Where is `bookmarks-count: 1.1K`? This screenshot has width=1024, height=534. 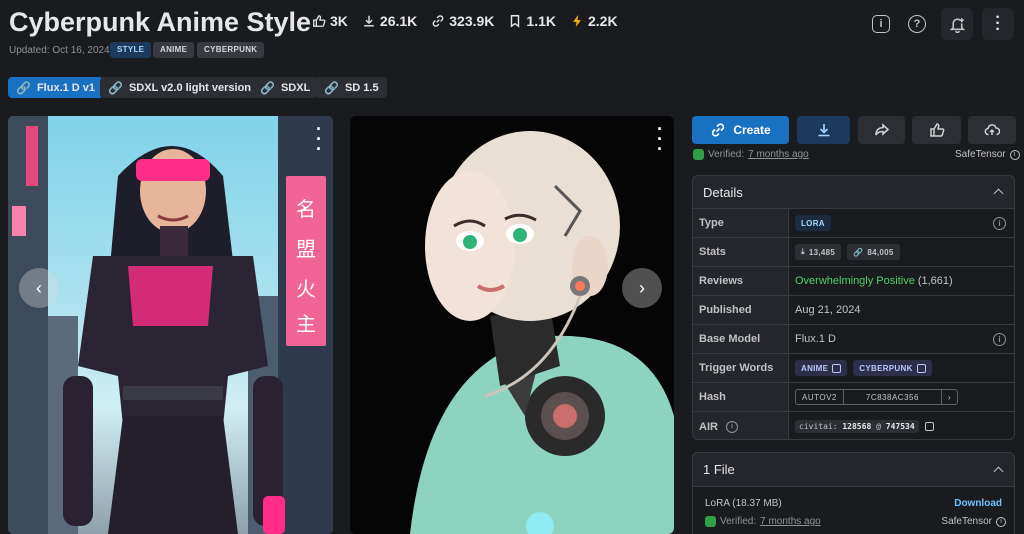
bookmarks-count: 1.1K is located at coordinates (541, 21).